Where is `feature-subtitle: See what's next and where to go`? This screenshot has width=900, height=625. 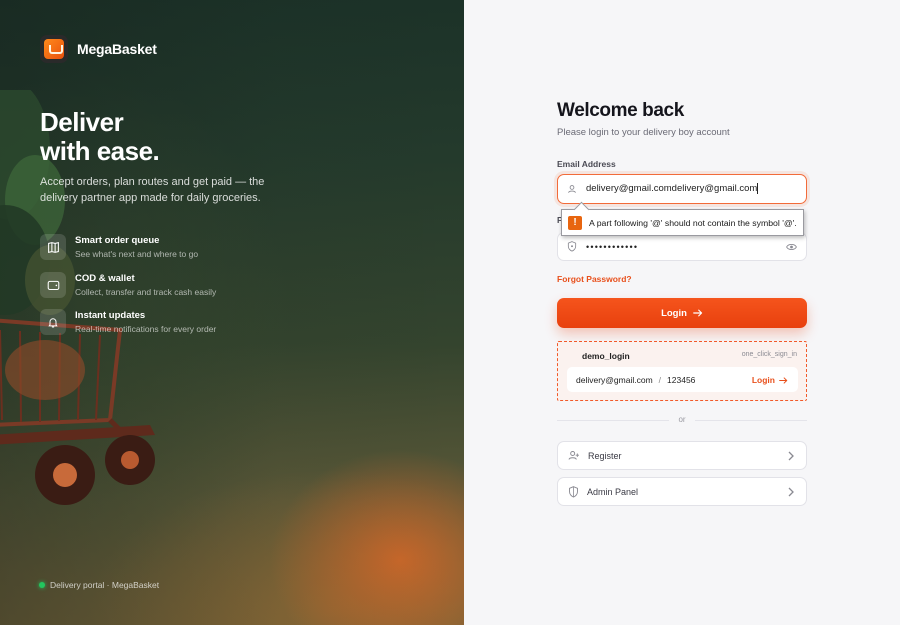
feature-subtitle: See what's next and where to go is located at coordinates (137, 254).